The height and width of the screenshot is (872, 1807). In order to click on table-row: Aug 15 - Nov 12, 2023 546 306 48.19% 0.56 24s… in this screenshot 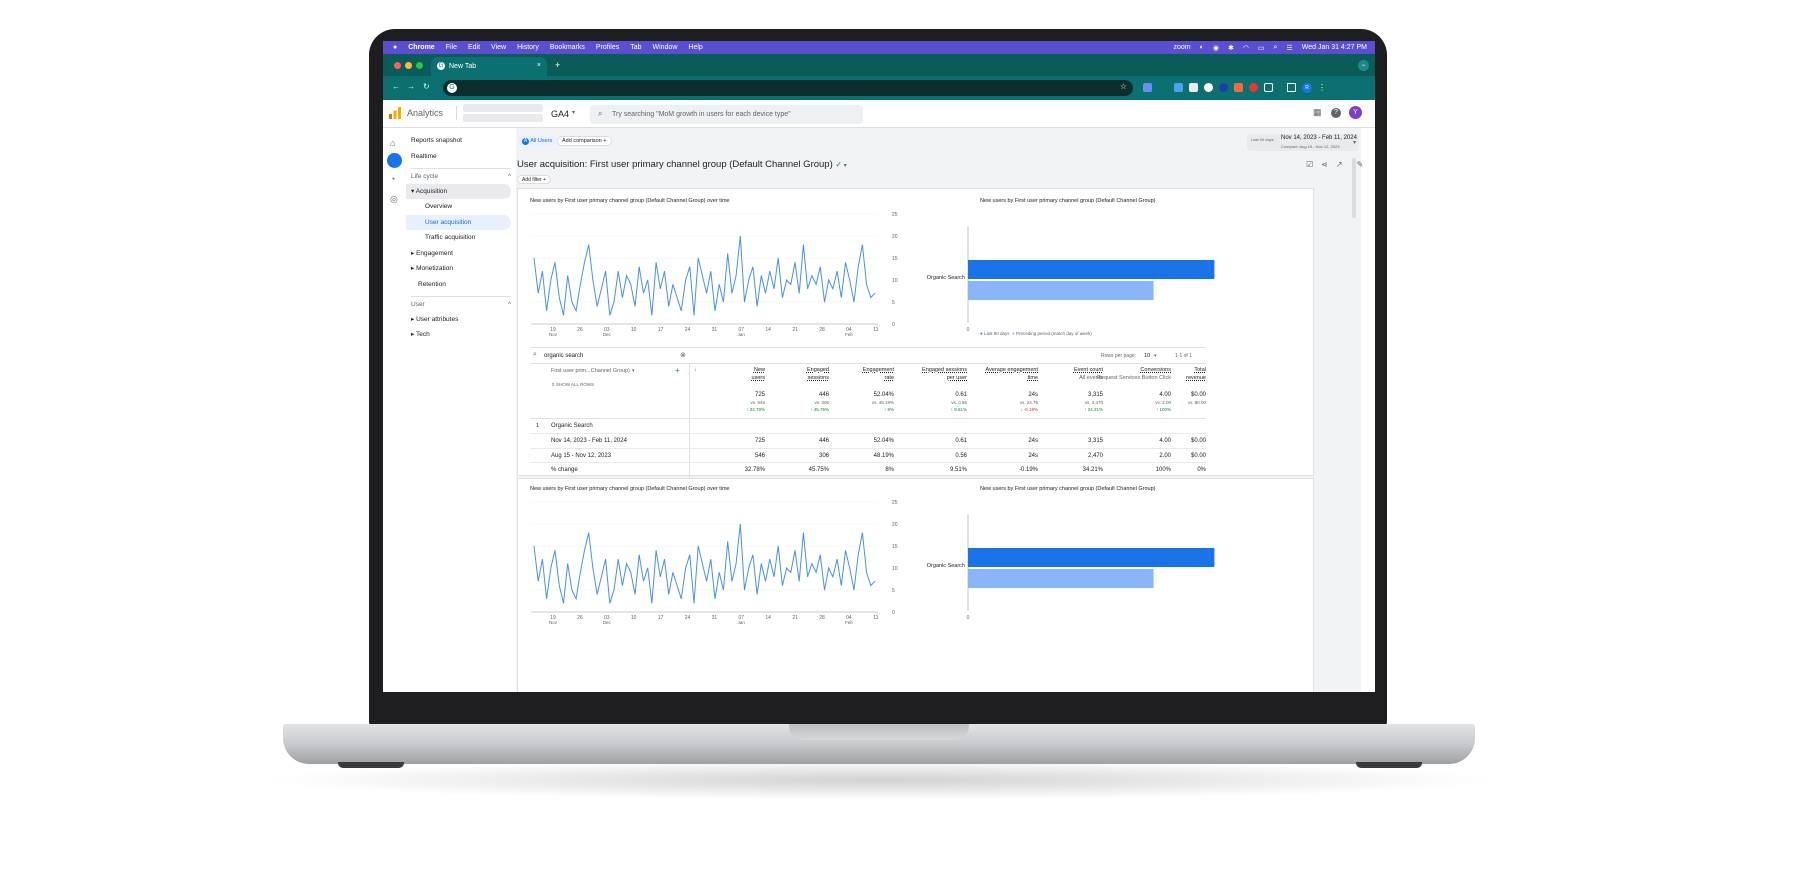, I will do `click(868, 454)`.